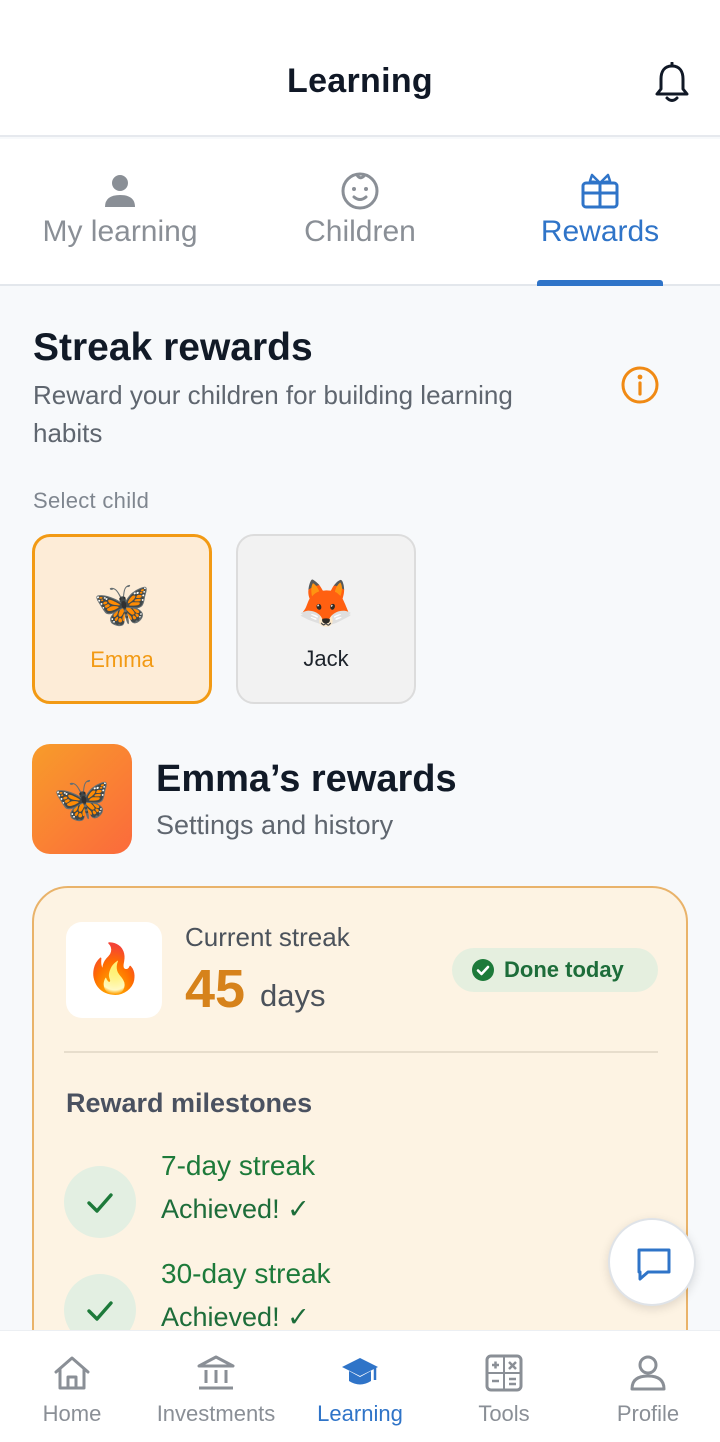  I want to click on section-title: Streak rewards, so click(173, 347).